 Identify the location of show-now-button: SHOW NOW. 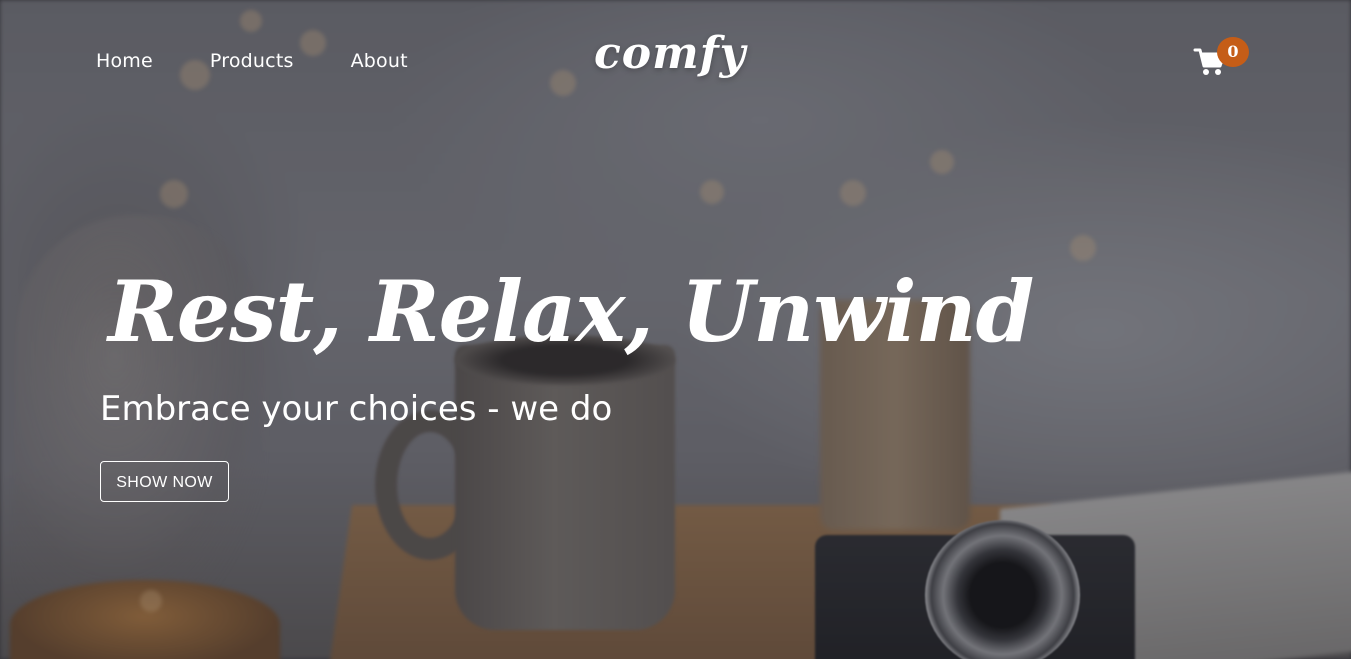
(164, 481).